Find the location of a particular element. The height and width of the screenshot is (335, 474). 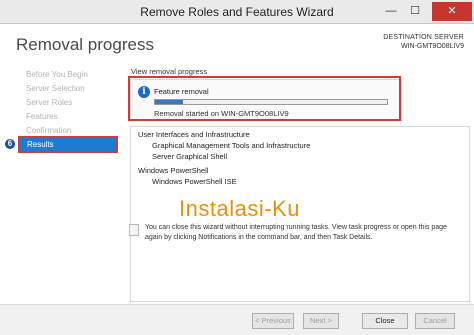

nav-item-server-selection: Server Selection is located at coordinates (55, 88).